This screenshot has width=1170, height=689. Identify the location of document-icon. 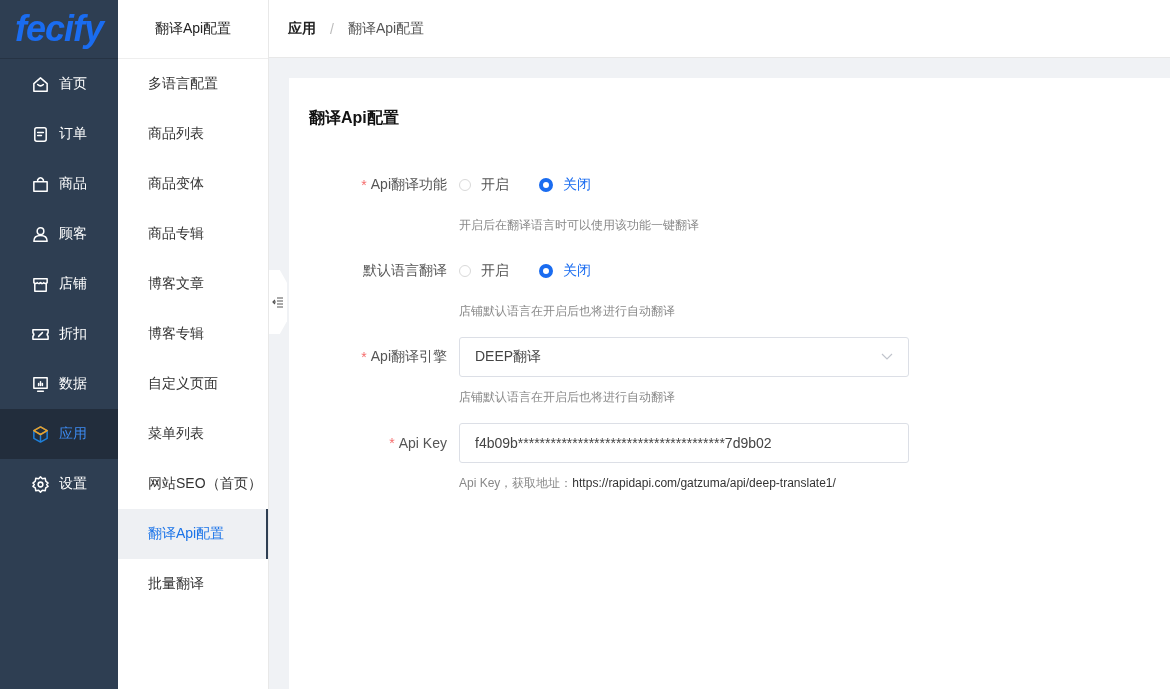
(40, 134).